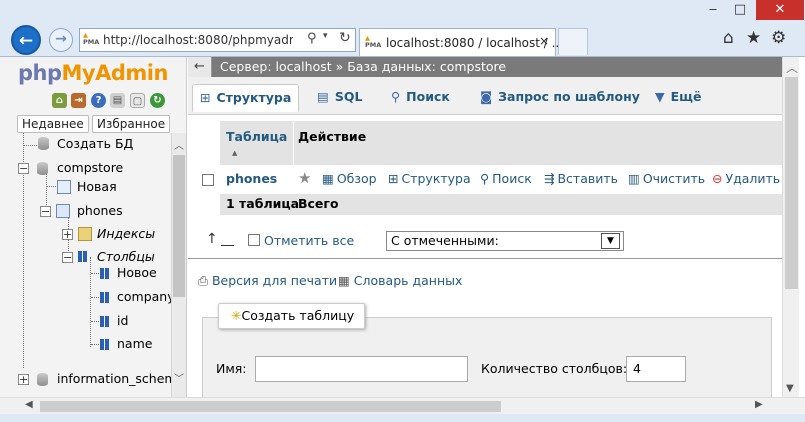 The width and height of the screenshot is (805, 422). I want to click on scroll-down-icon: ▼, so click(790, 388).